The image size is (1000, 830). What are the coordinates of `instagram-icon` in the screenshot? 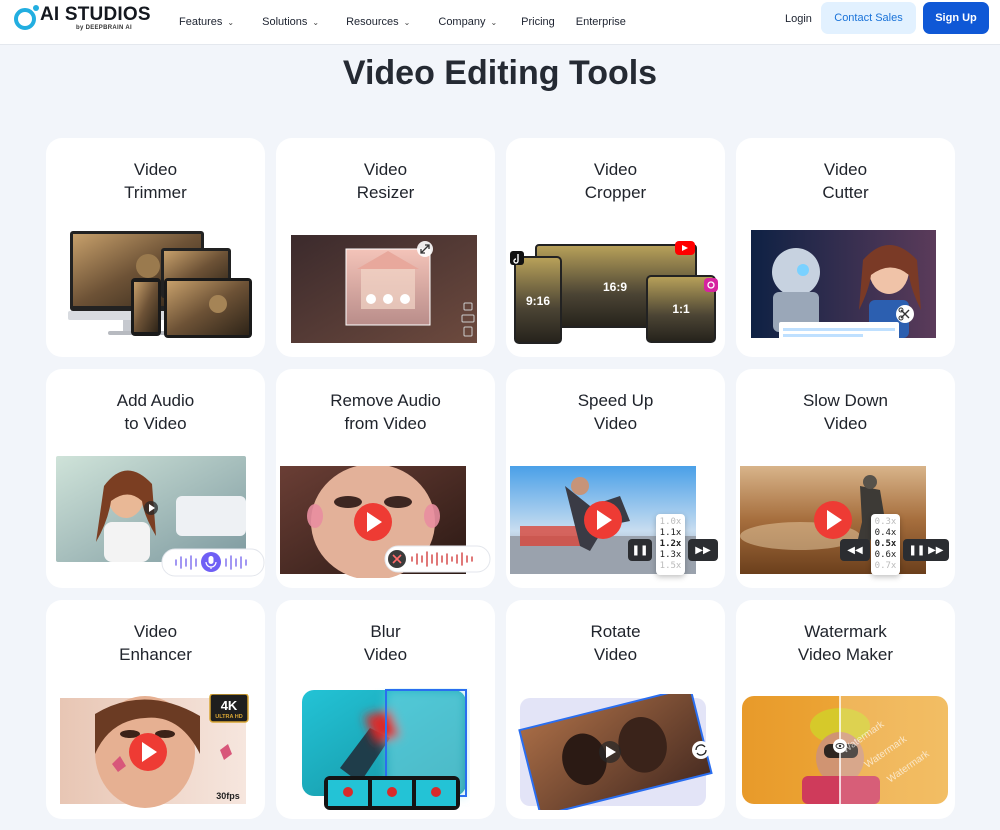 It's located at (711, 285).